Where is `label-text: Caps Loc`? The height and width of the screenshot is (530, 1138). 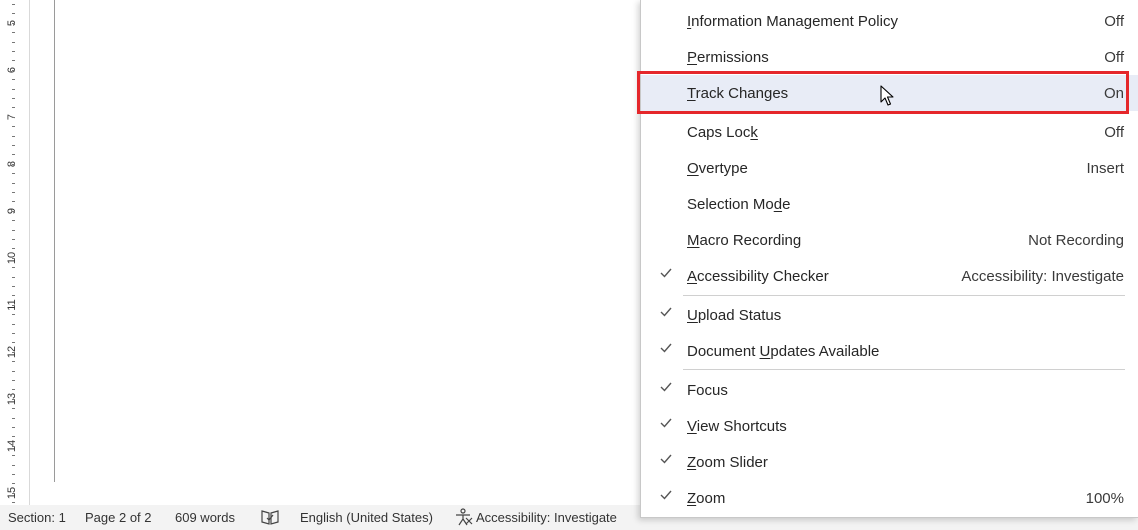 label-text: Caps Loc is located at coordinates (719, 132).